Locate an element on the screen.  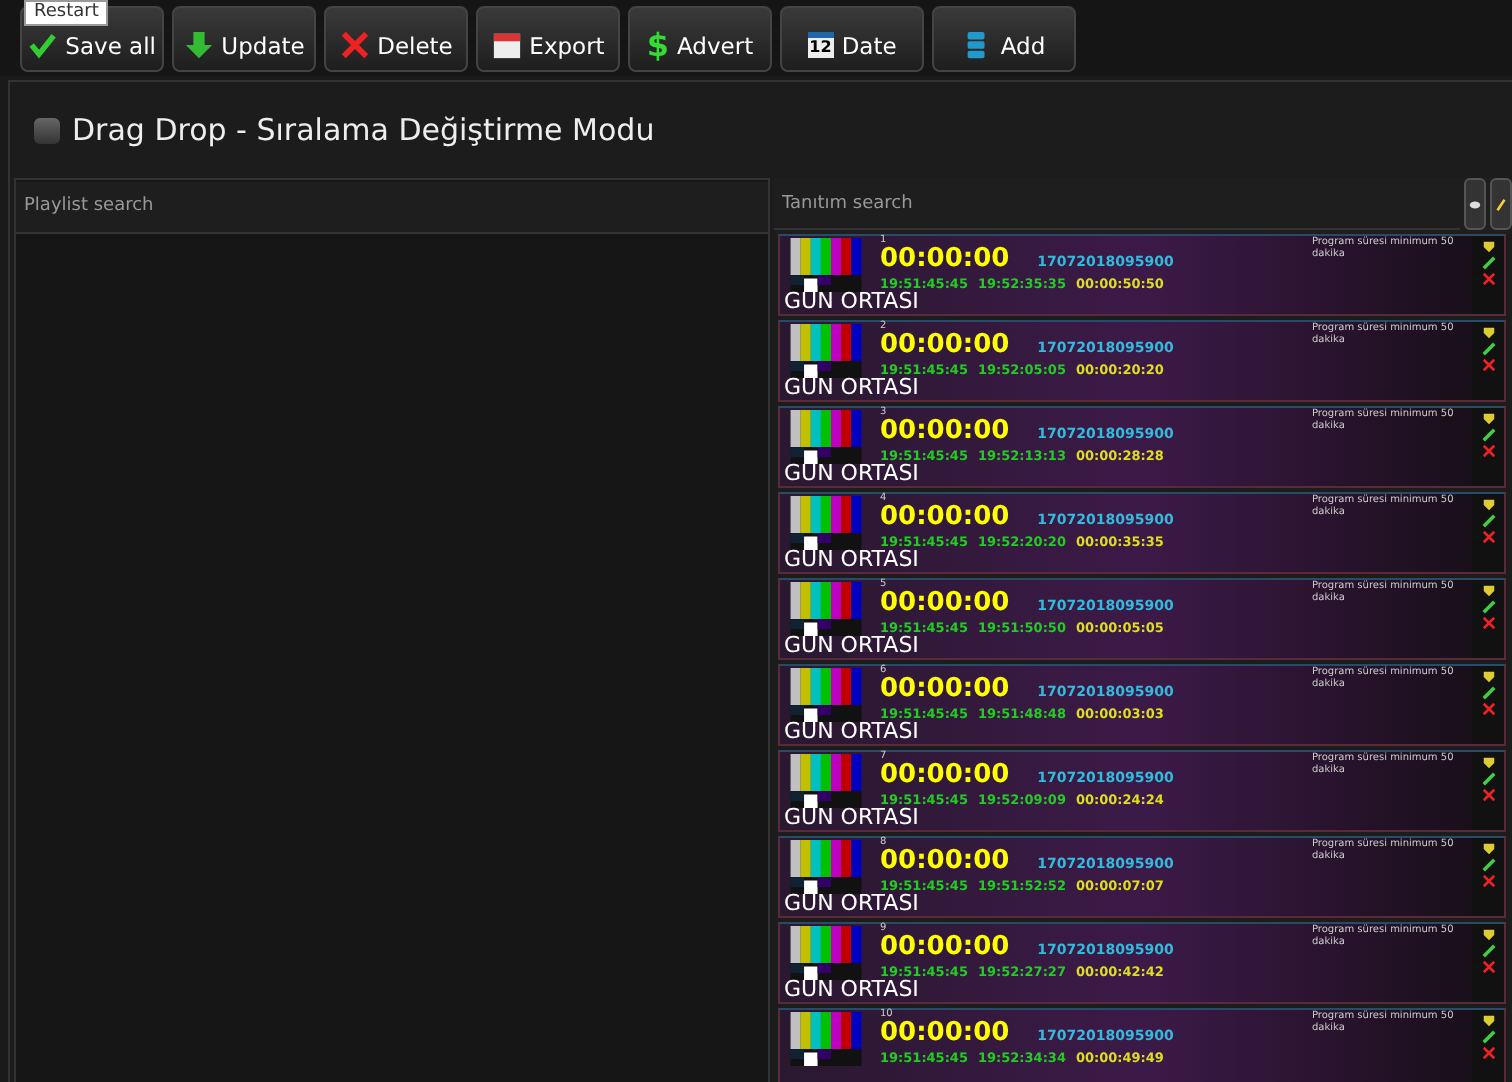
calendar-icon: 12 is located at coordinates (820, 45).